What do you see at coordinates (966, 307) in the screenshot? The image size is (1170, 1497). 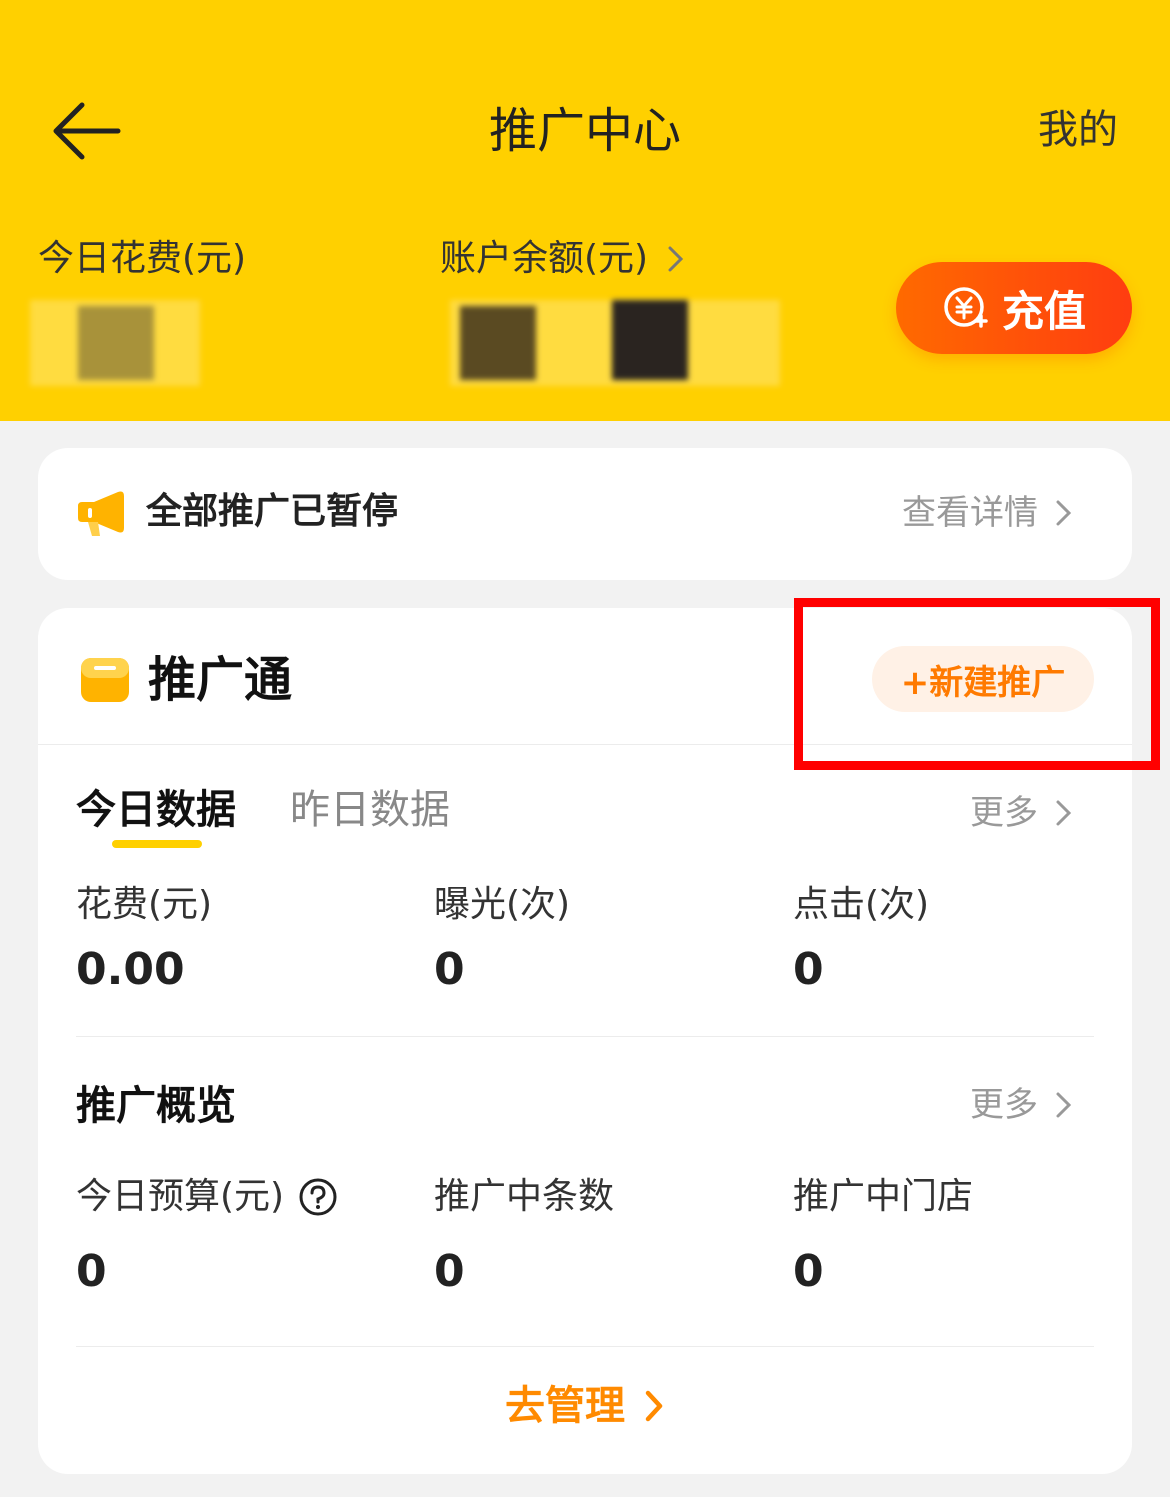 I see `yuan-coin-icon` at bounding box center [966, 307].